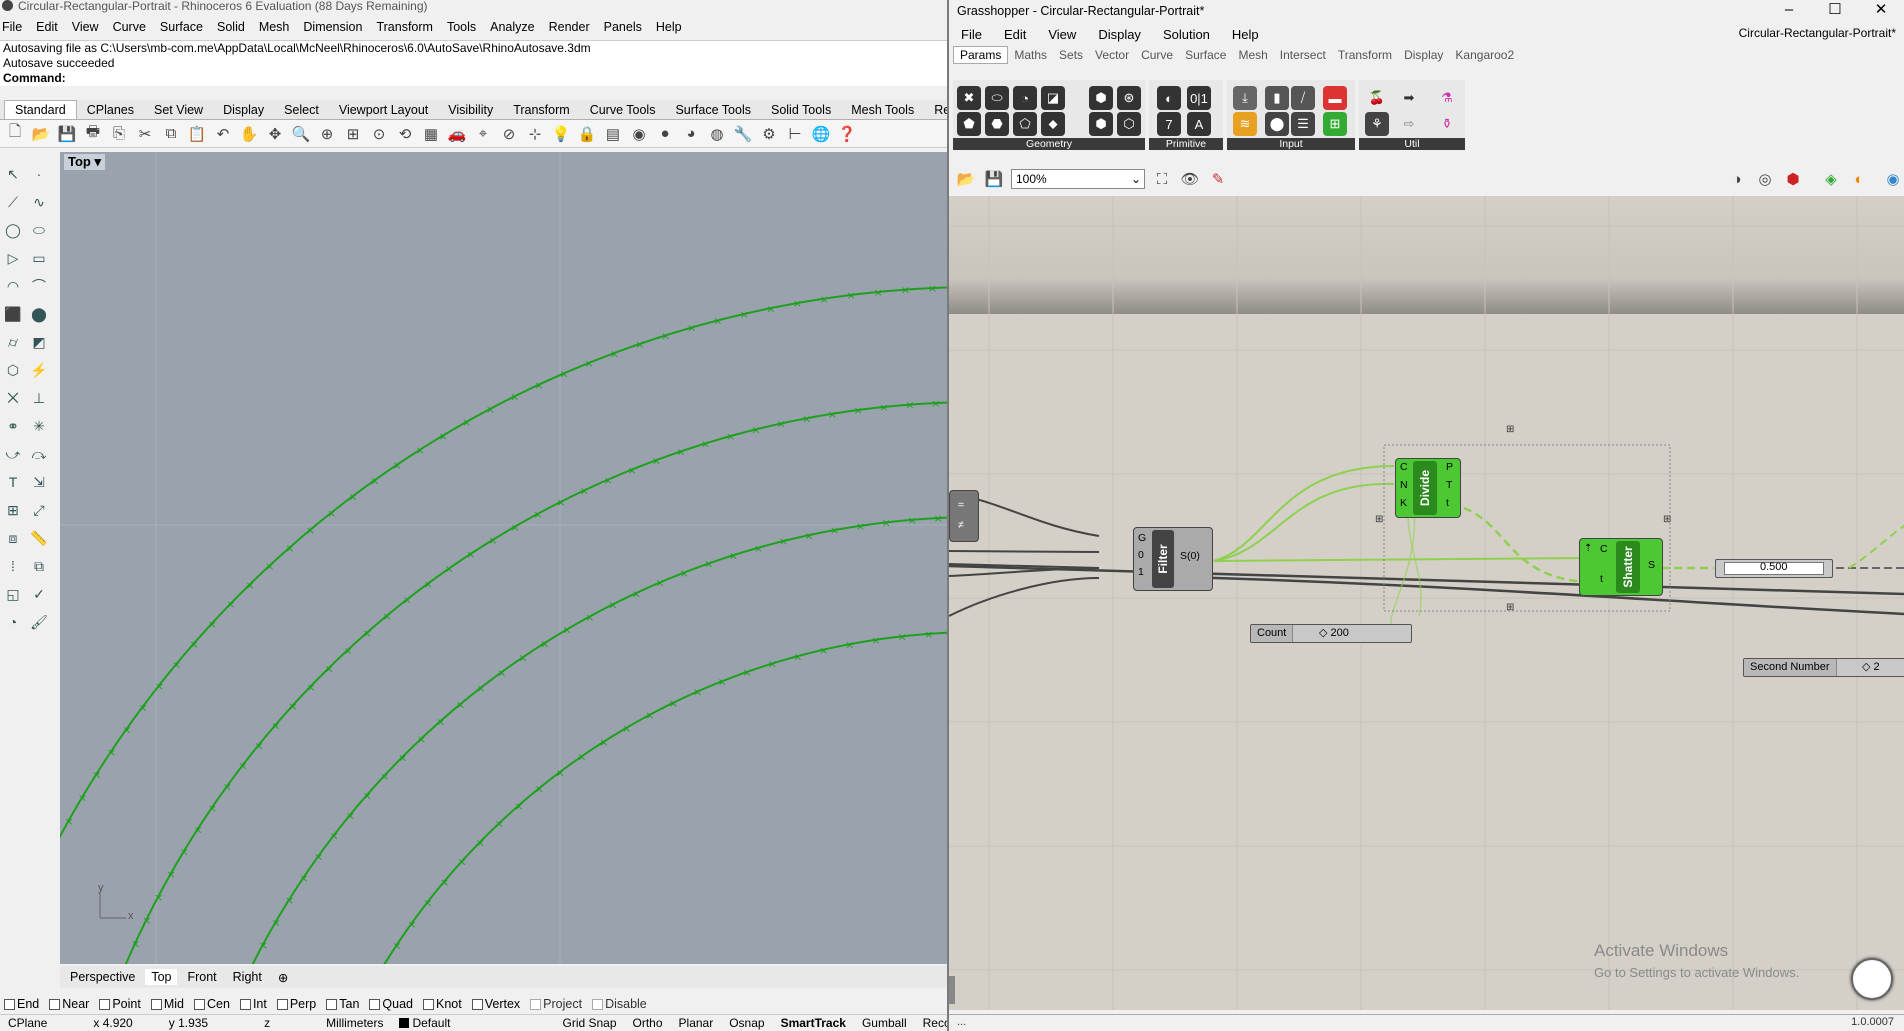 The width and height of the screenshot is (1904, 1031). Describe the element at coordinates (39, 202) in the screenshot. I see `curve-icon: ∿` at that location.